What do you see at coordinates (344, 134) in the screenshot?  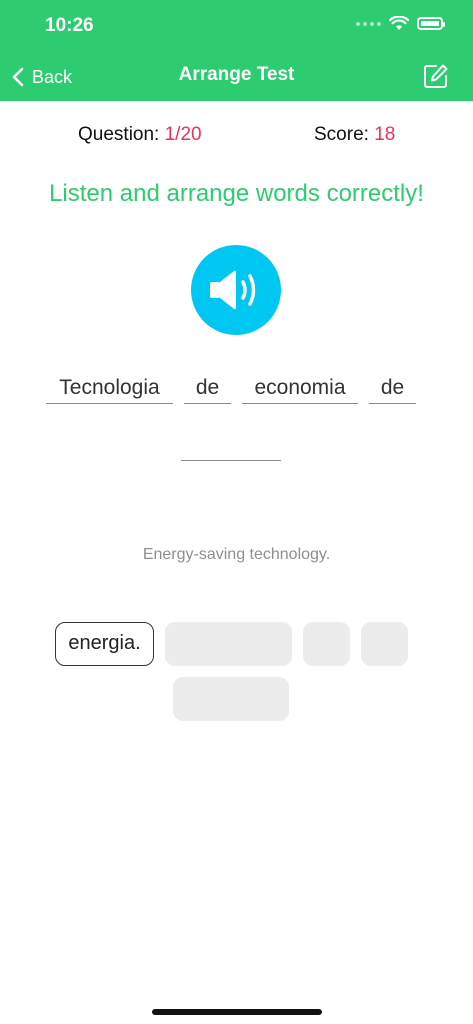 I see `score-label: Score:` at bounding box center [344, 134].